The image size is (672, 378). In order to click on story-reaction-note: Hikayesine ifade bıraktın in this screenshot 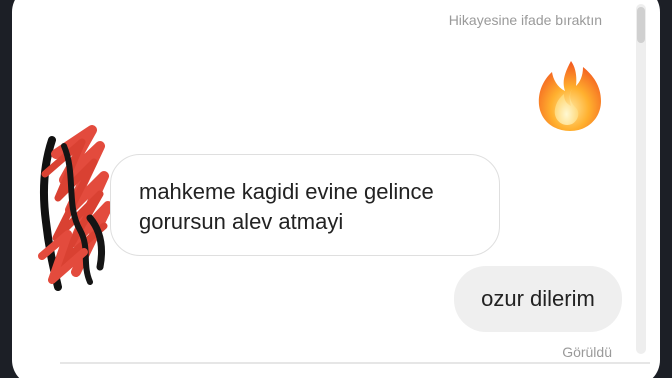, I will do `click(525, 20)`.